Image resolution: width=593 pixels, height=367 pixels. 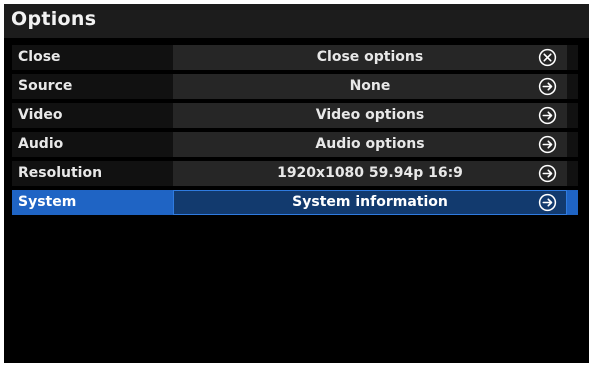 What do you see at coordinates (54, 19) in the screenshot?
I see `page-title: Options` at bounding box center [54, 19].